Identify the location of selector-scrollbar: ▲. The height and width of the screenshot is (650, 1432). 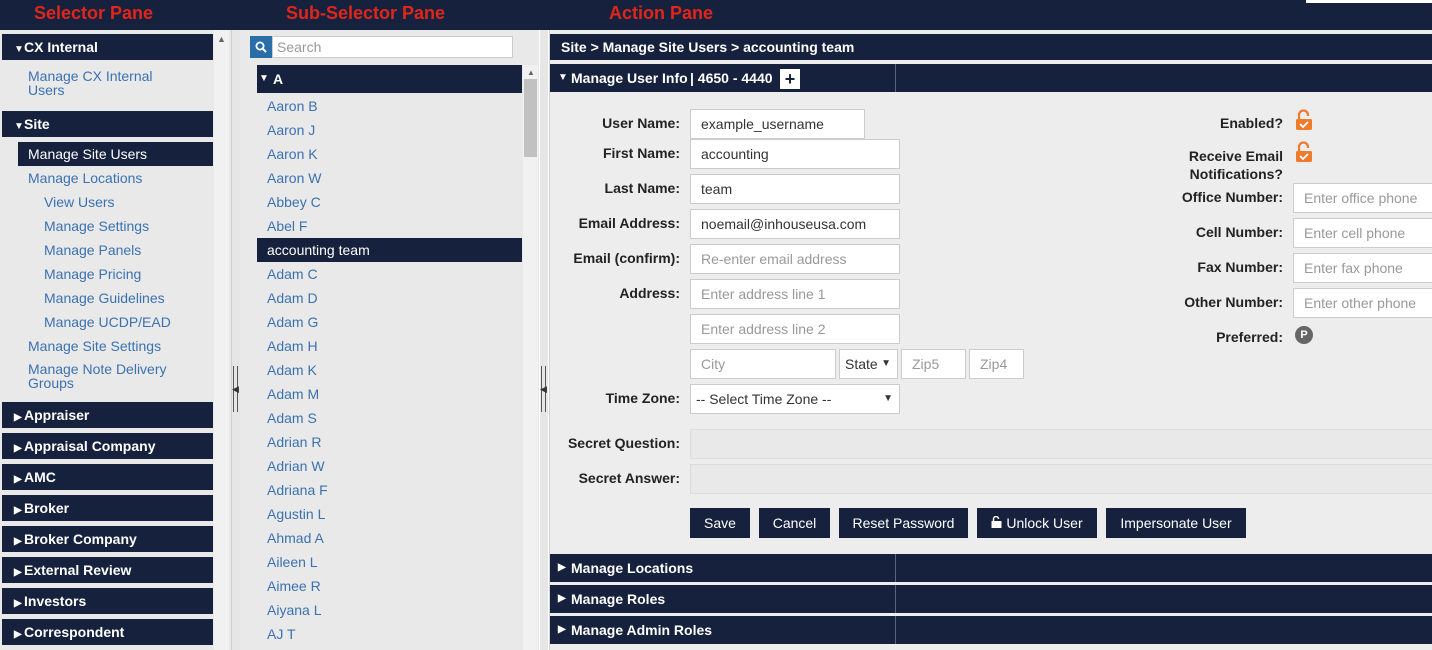
(221, 340).